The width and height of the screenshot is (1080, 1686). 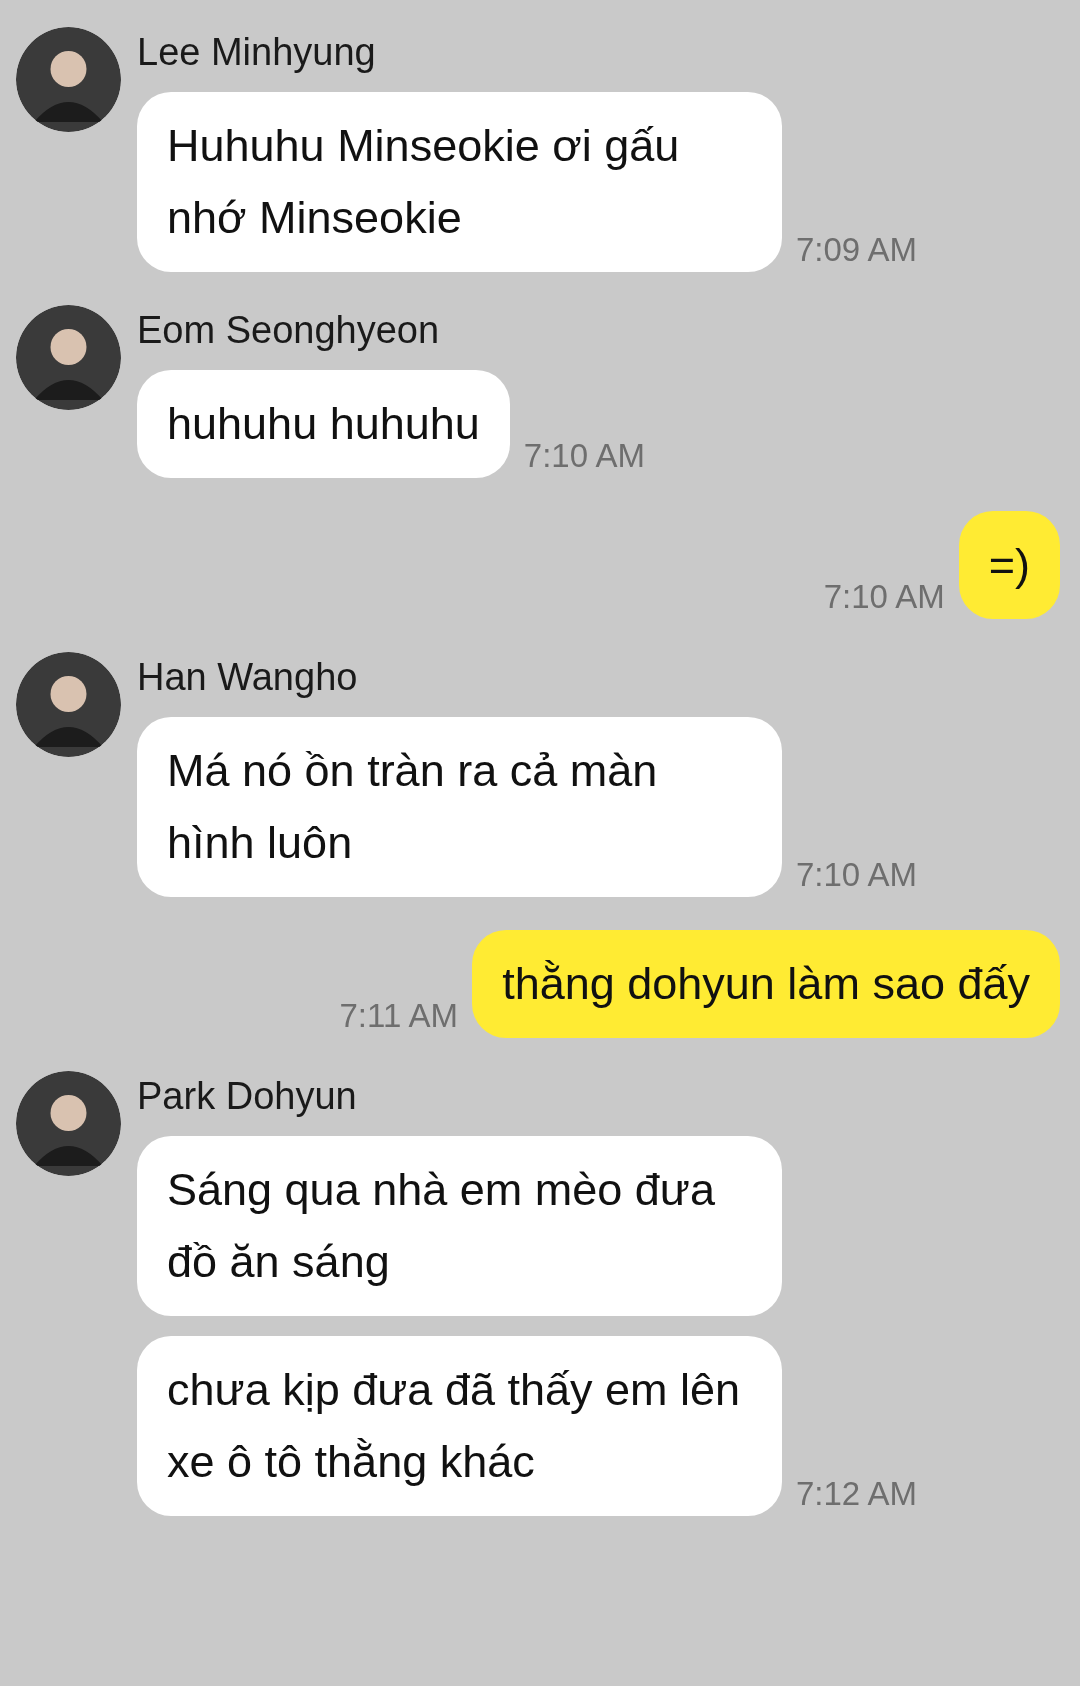 What do you see at coordinates (257, 52) in the screenshot?
I see `sender-name: Lee Minhyung` at bounding box center [257, 52].